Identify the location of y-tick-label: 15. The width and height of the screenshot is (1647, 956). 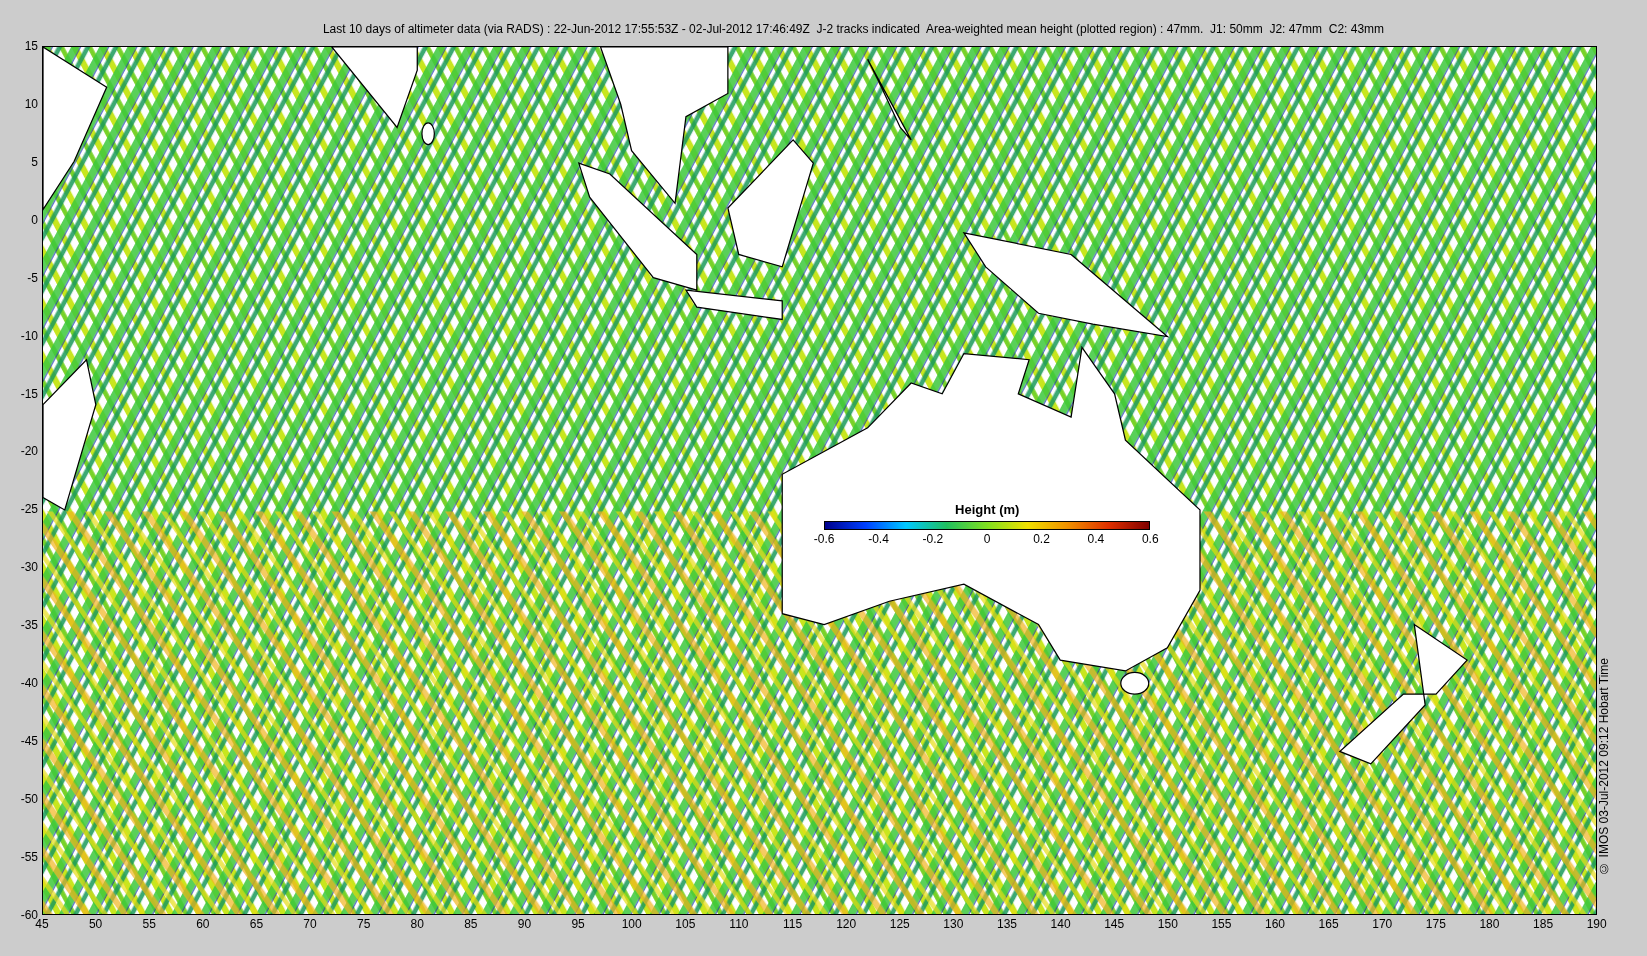
(31, 46).